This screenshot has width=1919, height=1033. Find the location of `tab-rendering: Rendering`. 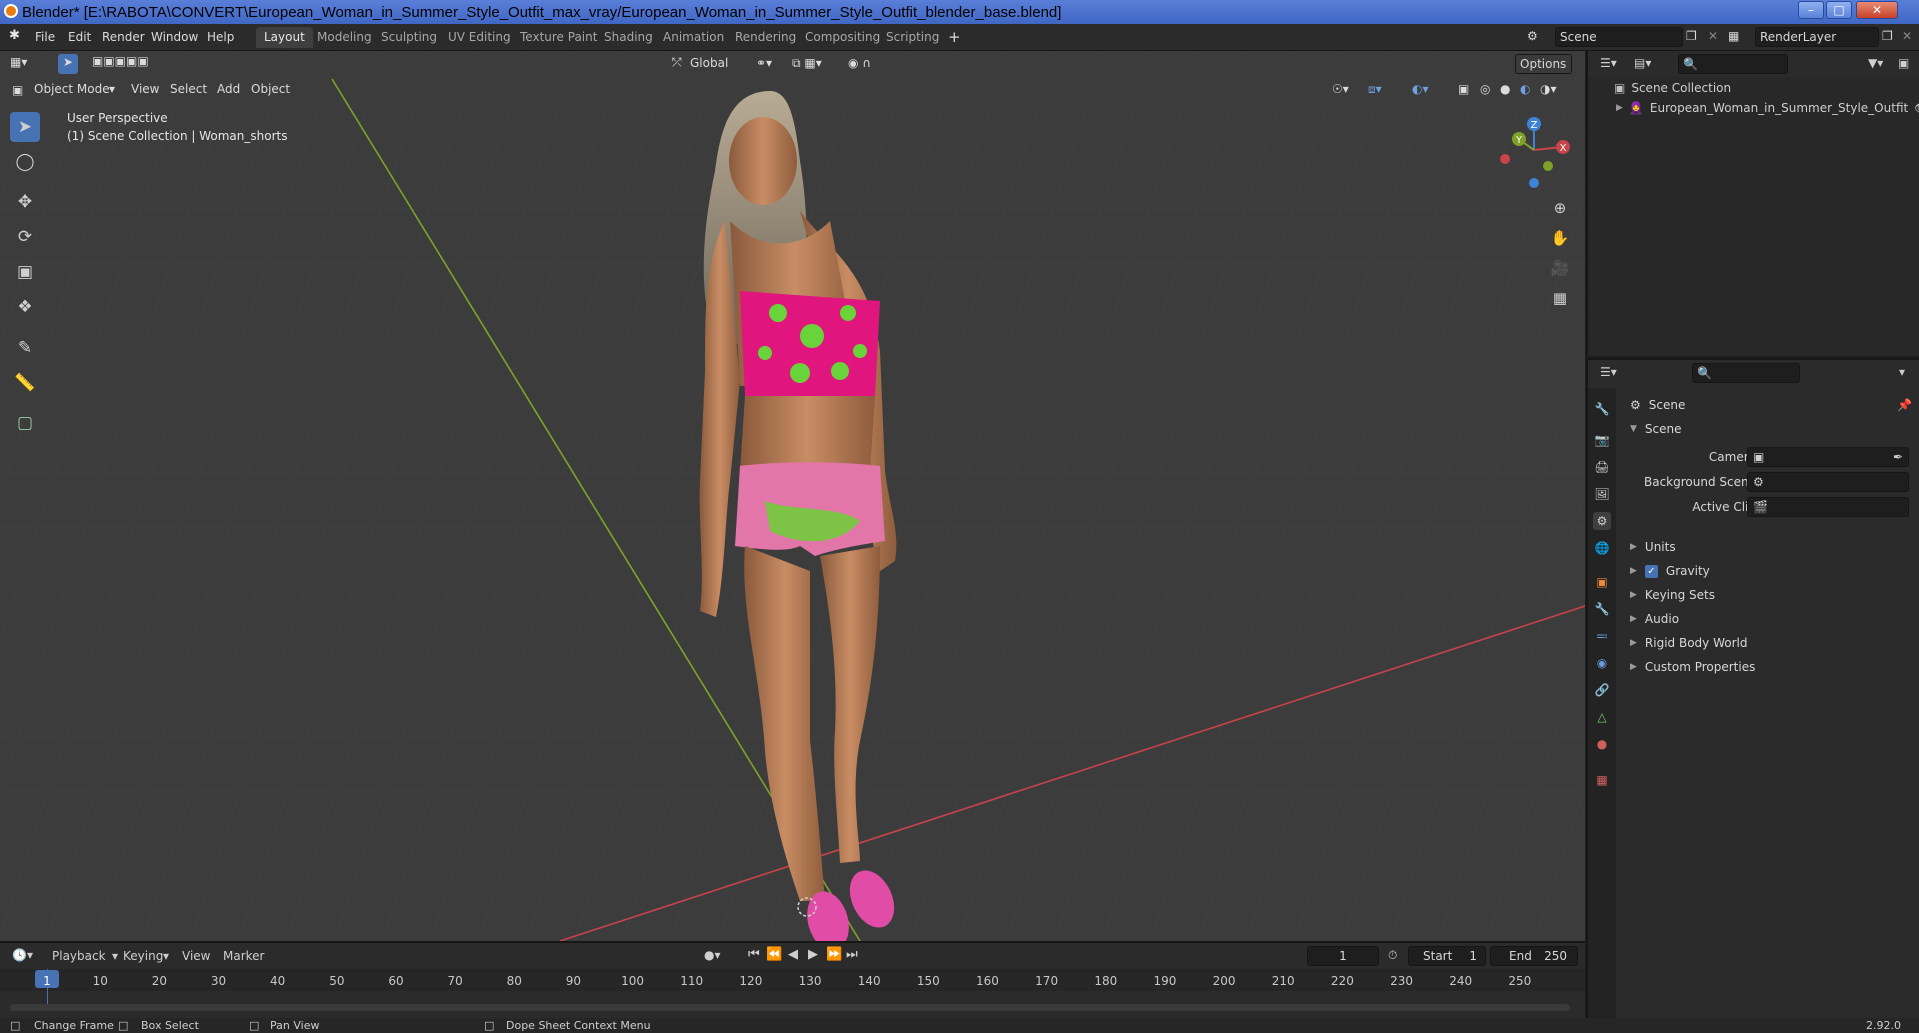

tab-rendering: Rendering is located at coordinates (765, 37).